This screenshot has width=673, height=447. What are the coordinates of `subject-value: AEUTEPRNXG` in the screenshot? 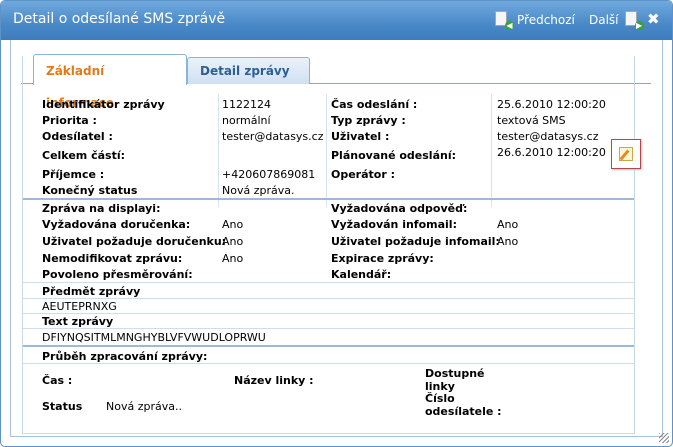 It's located at (79, 306).